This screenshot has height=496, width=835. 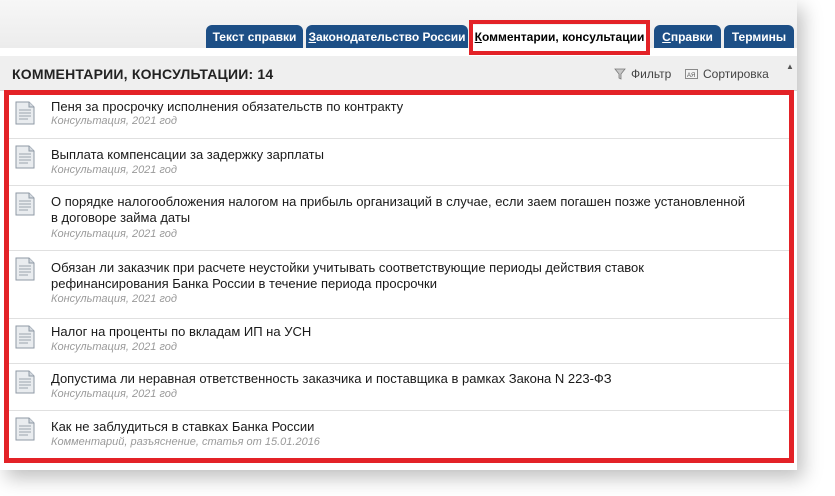 What do you see at coordinates (651, 74) in the screenshot?
I see `filter-label: Фильтр` at bounding box center [651, 74].